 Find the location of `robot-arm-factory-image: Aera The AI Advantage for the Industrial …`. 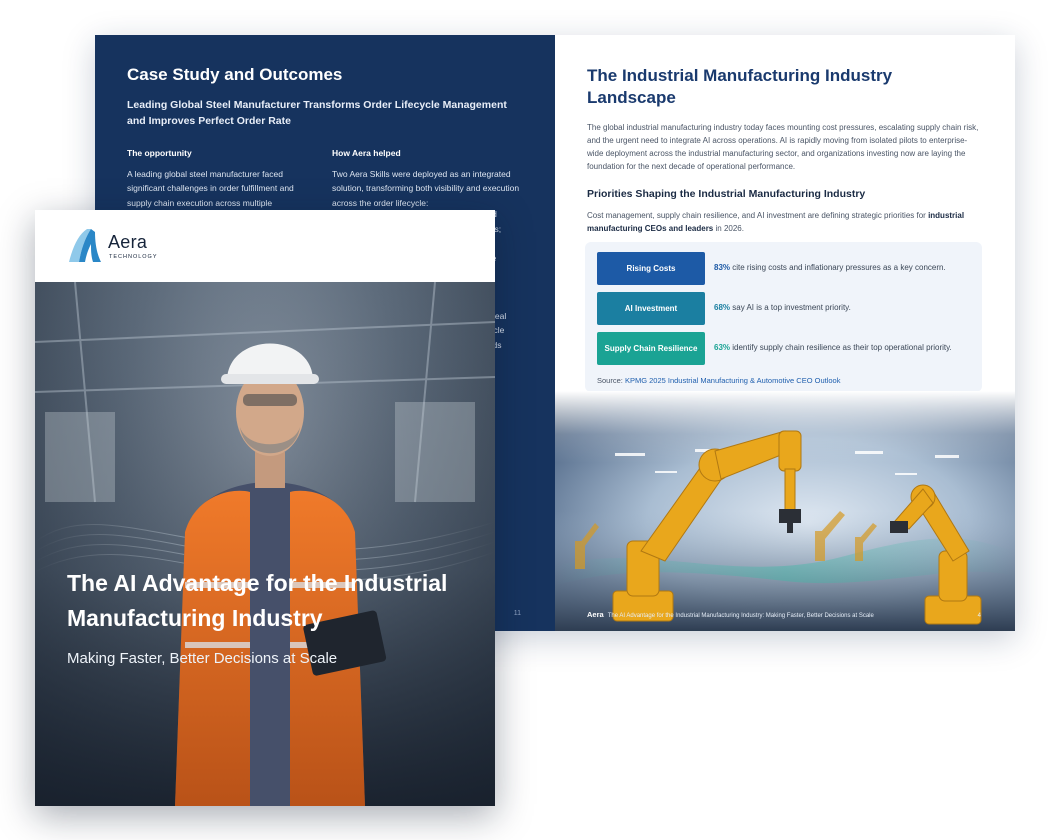

robot-arm-factory-image: Aera The AI Advantage for the Industrial … is located at coordinates (785, 511).